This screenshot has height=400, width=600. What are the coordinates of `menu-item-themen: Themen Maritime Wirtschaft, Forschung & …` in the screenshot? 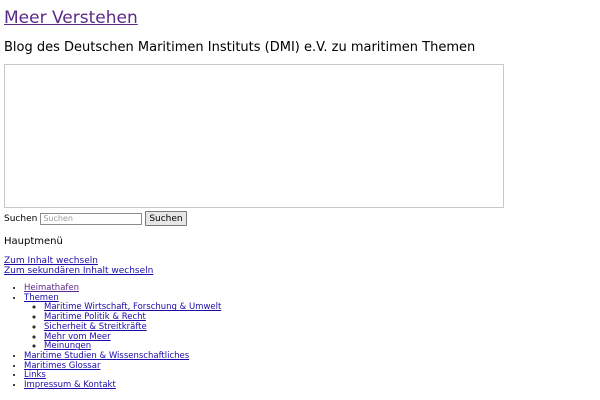 It's located at (122, 322).